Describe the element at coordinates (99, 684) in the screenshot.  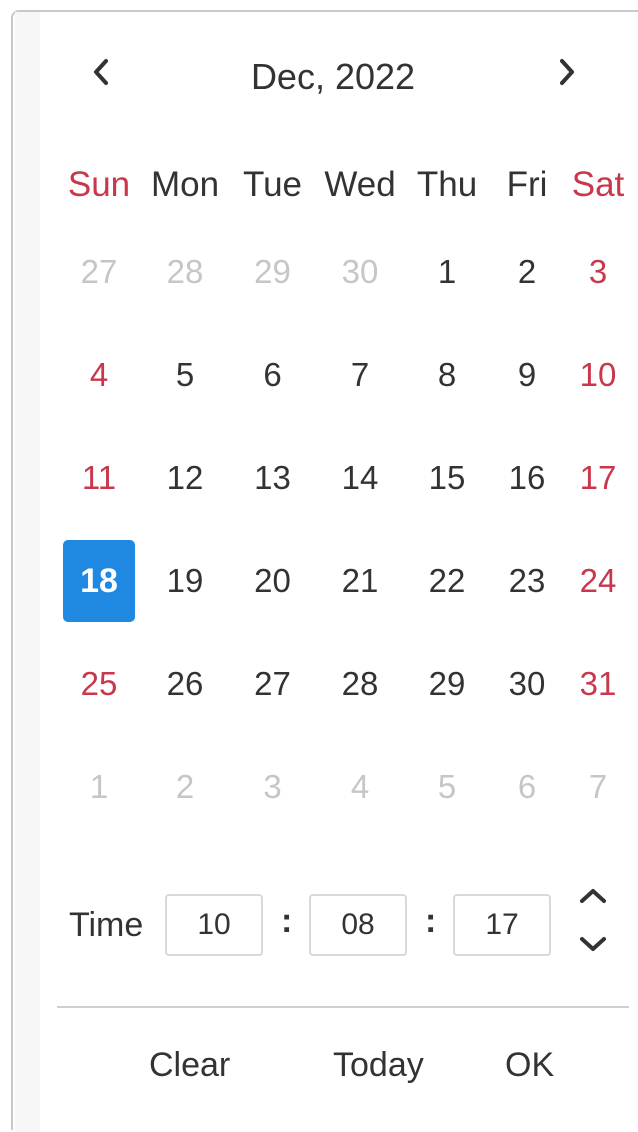
I see `day-cell: 25` at that location.